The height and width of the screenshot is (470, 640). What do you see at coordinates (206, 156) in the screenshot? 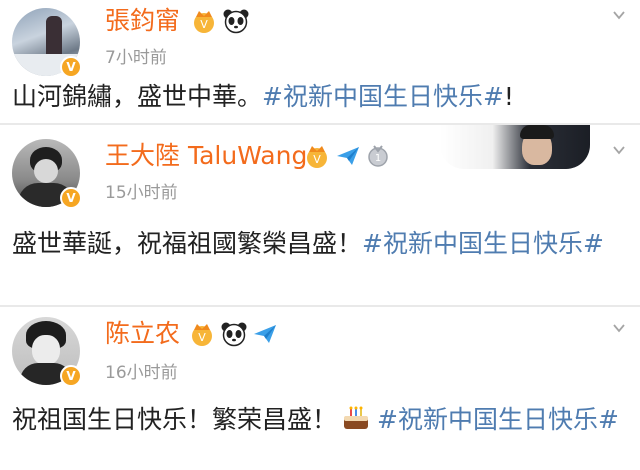
I see `author-name: 王大陸 TaluWang` at bounding box center [206, 156].